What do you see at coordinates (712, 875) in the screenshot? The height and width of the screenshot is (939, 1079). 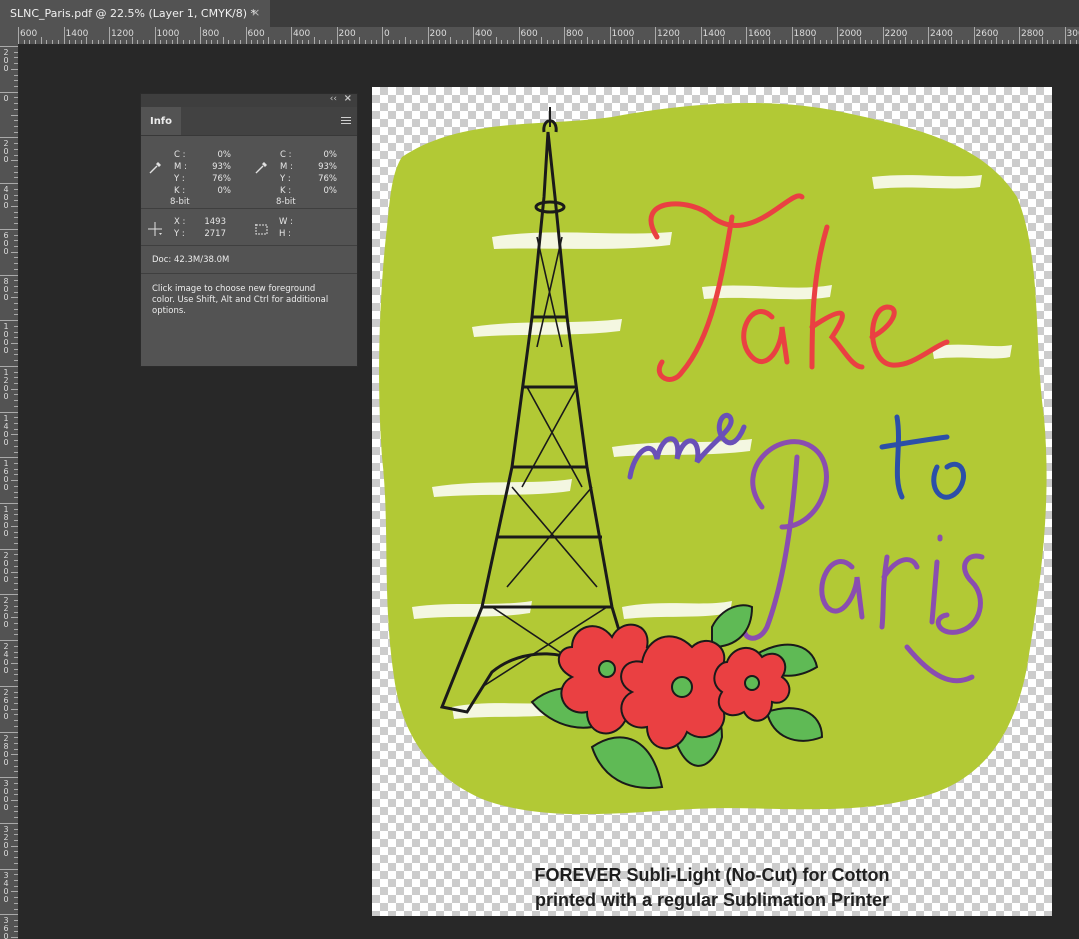 I see `caption-line-1: FOREVER Subli-Light (No-Cut) for Cotton` at bounding box center [712, 875].